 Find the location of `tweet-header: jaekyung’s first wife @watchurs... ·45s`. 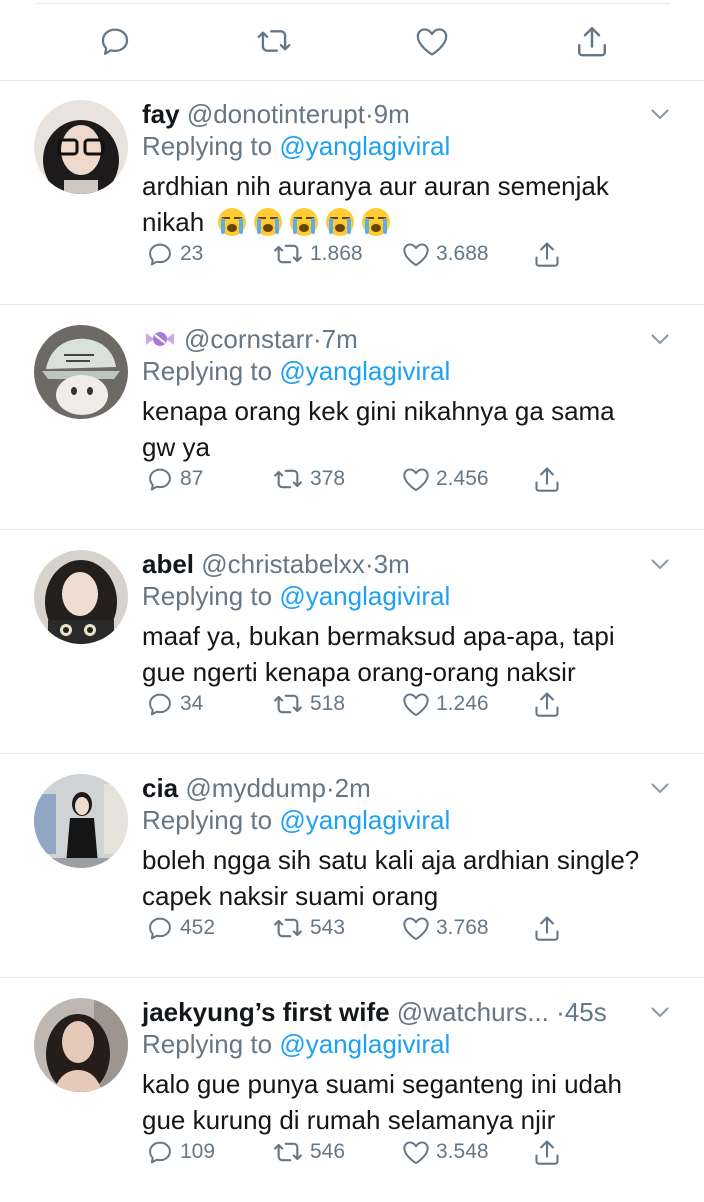

tweet-header: jaekyung’s first wife @watchurs... ·45s is located at coordinates (374, 1012).